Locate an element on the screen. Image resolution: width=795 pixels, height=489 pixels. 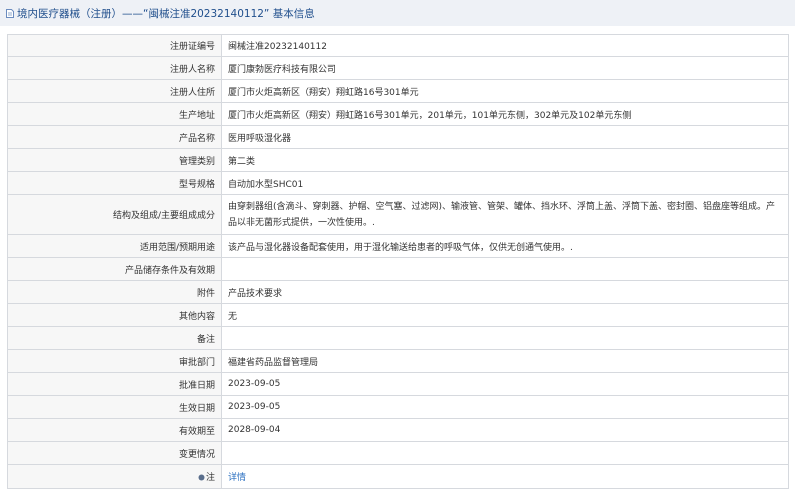
row-value: 医用呼吸湿化器 is located at coordinates (505, 137).